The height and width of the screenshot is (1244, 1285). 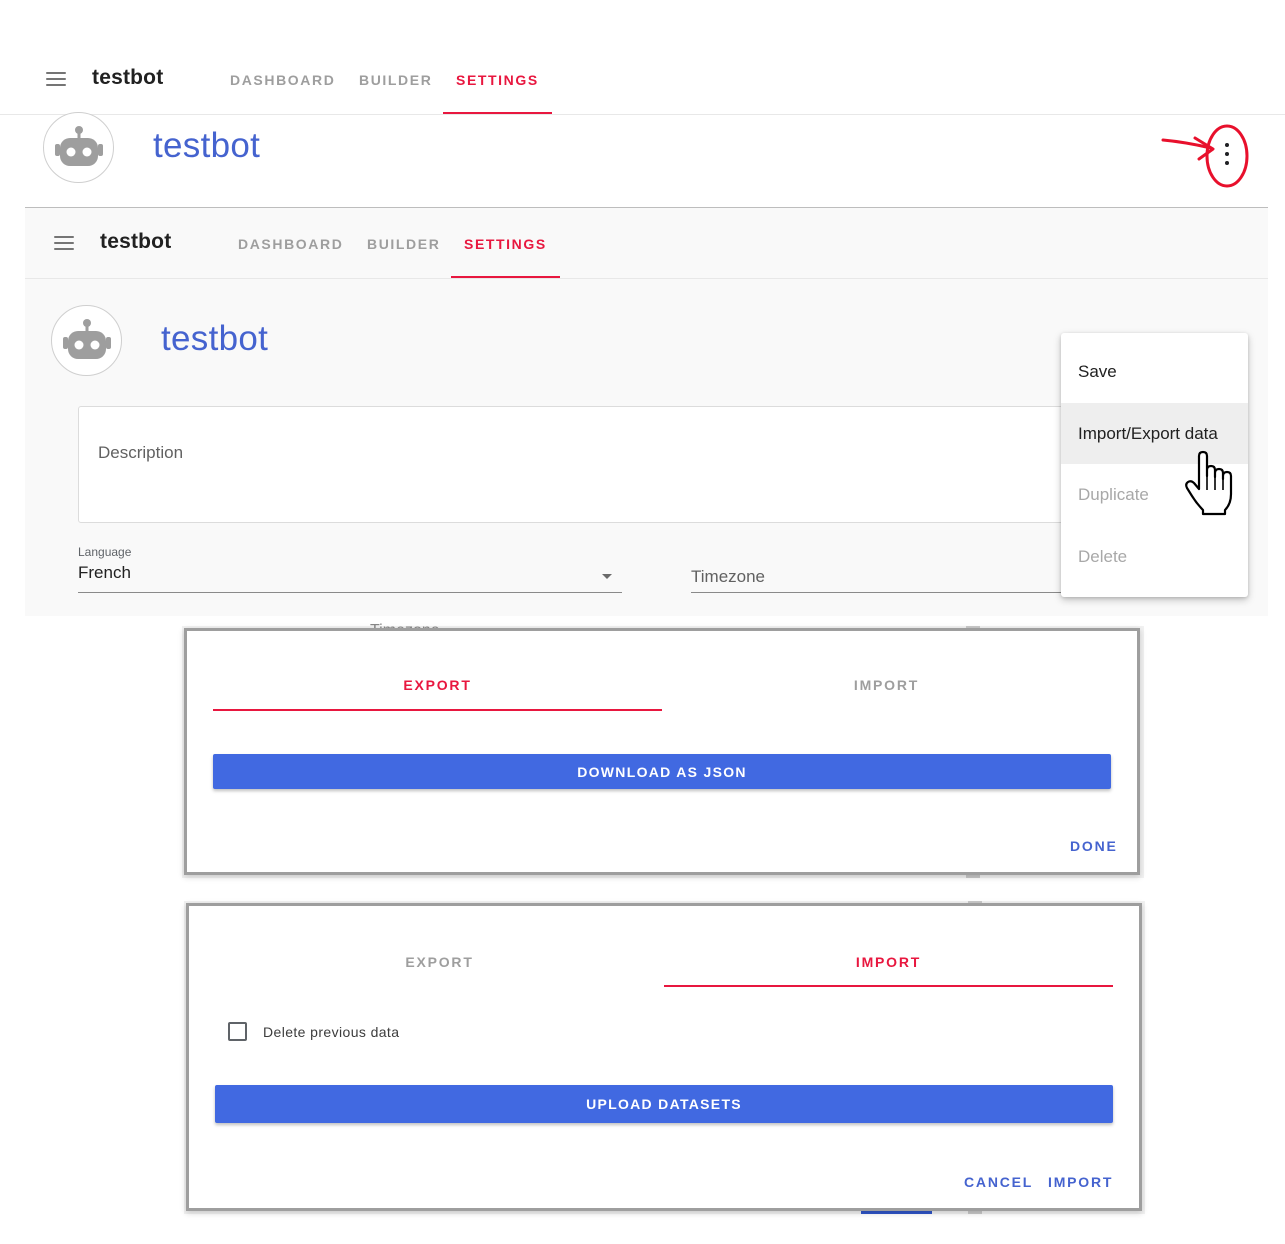 I want to click on export-tab-indicator, so click(x=437, y=710).